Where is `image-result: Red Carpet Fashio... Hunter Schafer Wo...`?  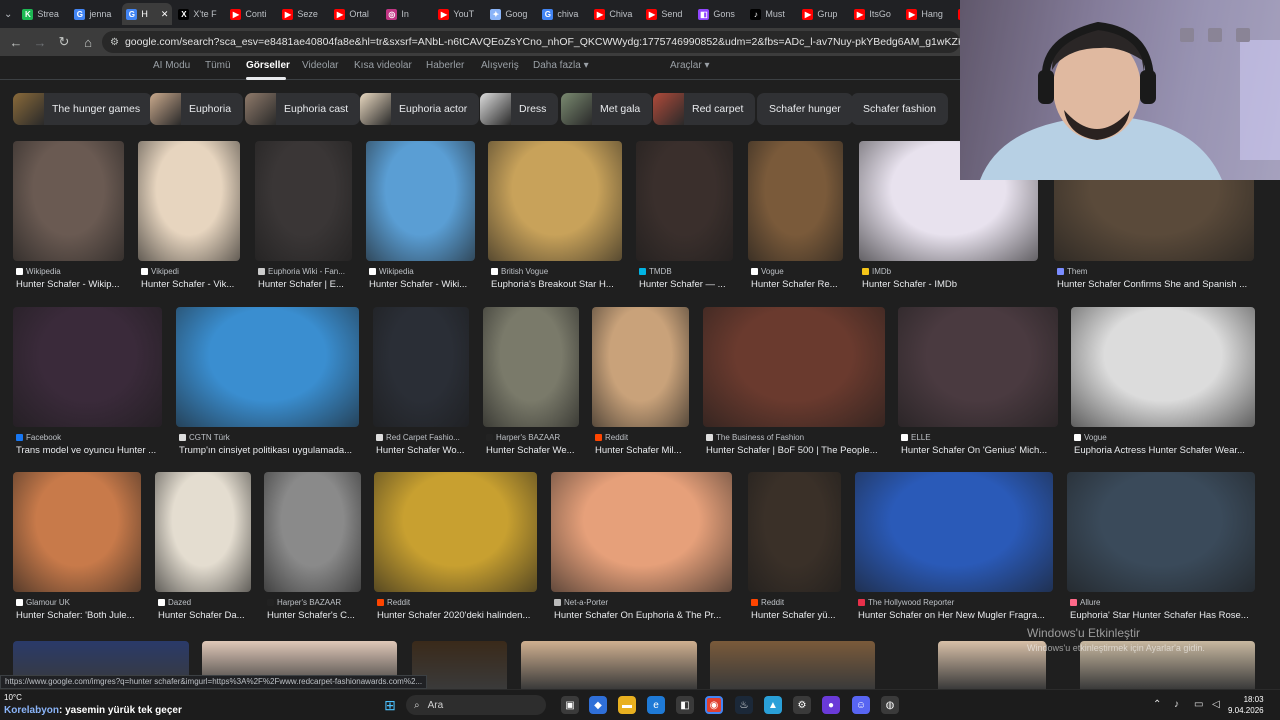
image-result: Red Carpet Fashio... Hunter Schafer Wo... is located at coordinates (421, 382).